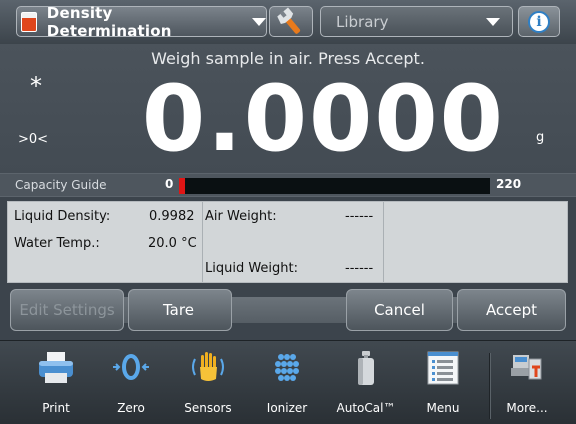  I want to click on more-icon, so click(526, 367).